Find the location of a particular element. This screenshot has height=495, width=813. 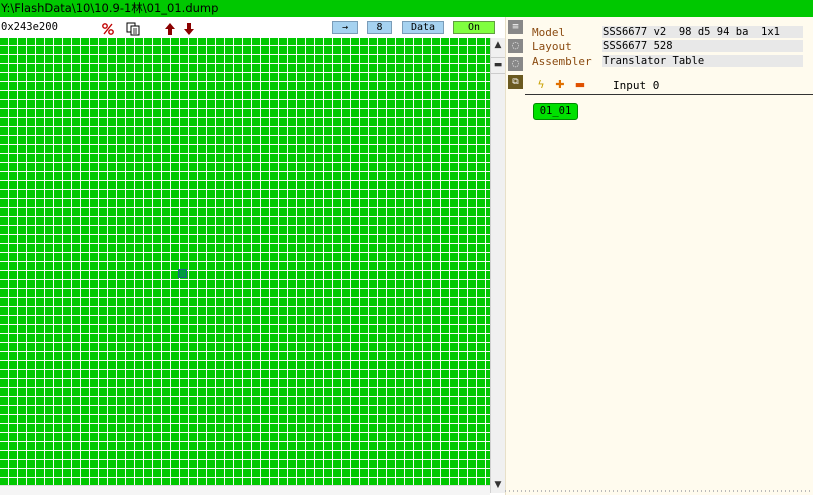

data-mode-button: Data is located at coordinates (423, 27).